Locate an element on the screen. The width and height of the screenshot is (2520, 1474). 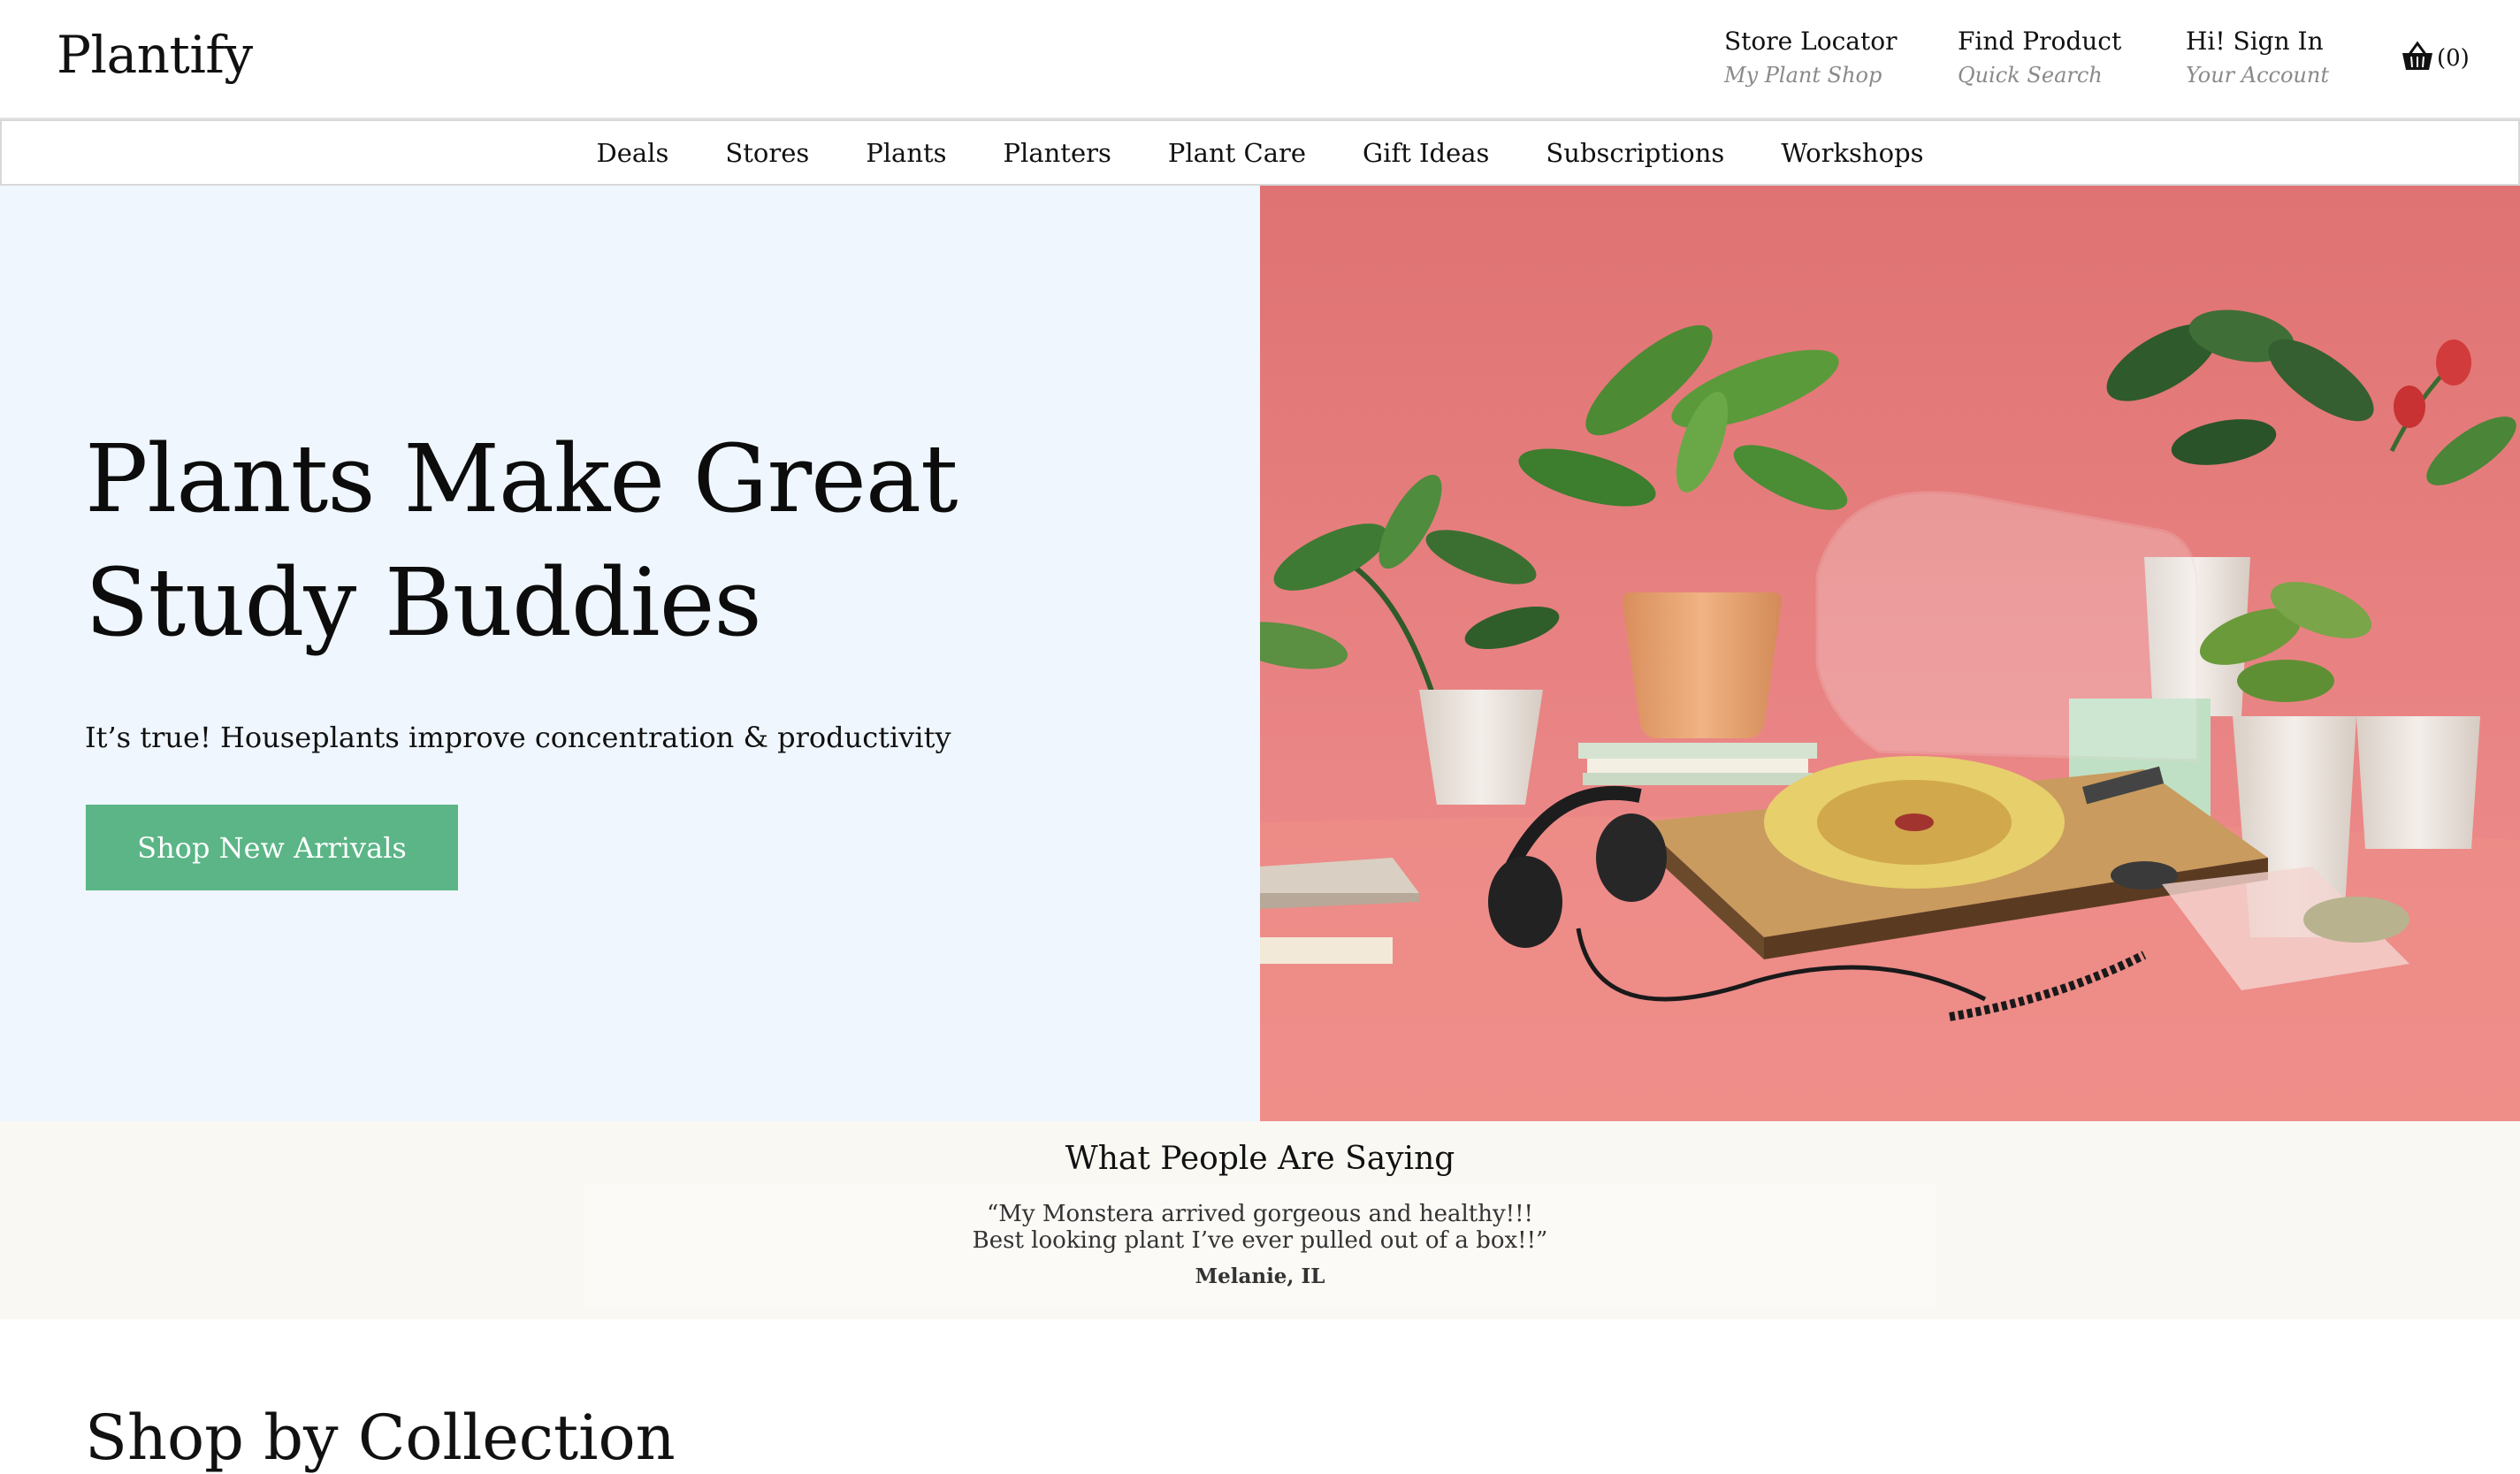
store-locator-title: Store Locator is located at coordinates (1810, 41).